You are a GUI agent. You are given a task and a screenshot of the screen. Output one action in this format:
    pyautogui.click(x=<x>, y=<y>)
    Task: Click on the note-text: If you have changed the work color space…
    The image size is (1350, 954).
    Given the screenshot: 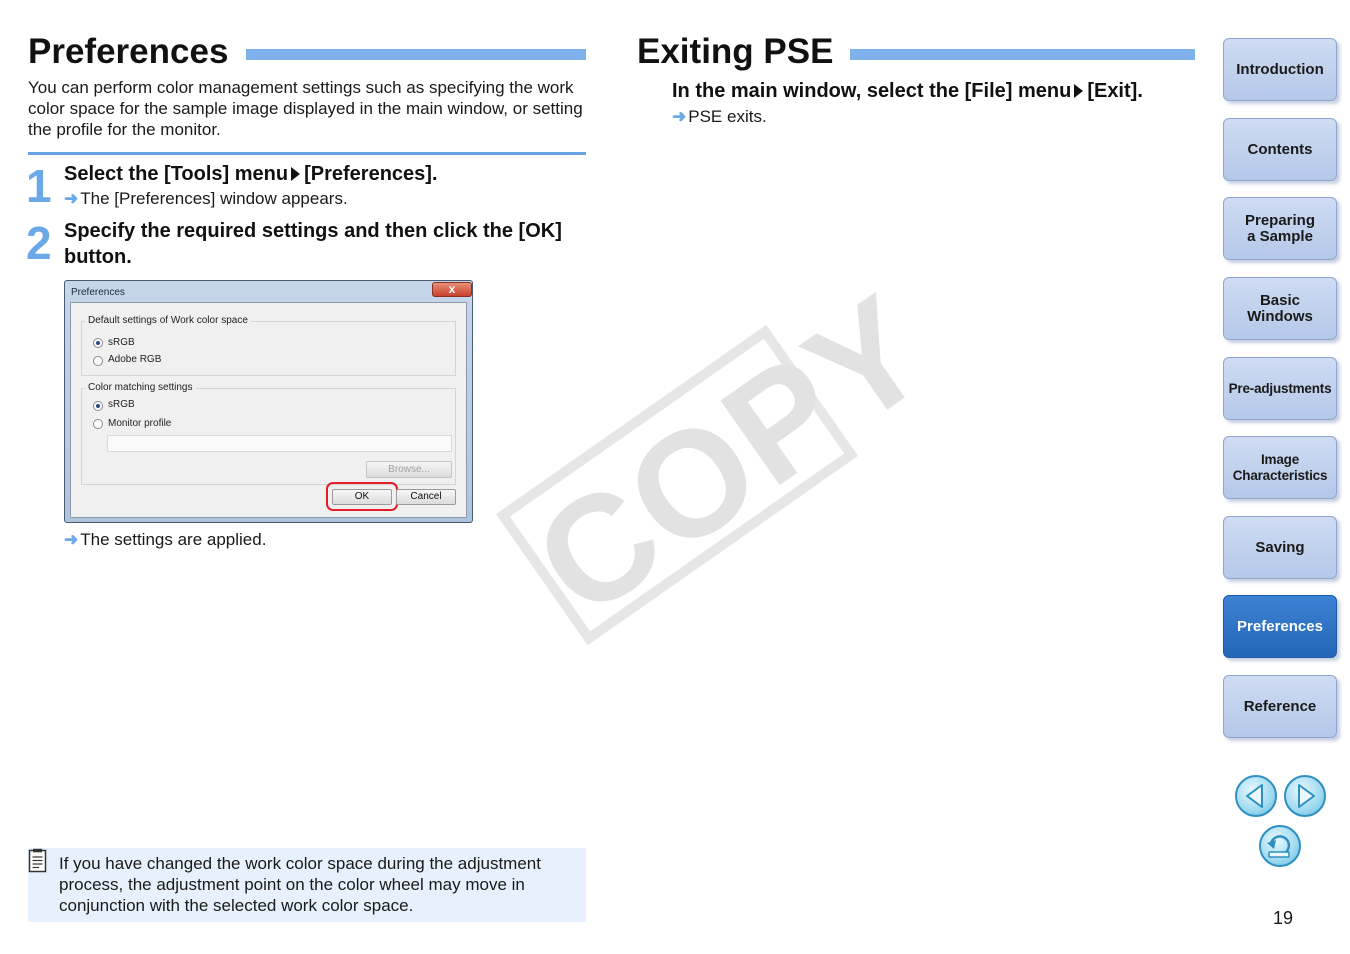 What is the action you would take?
    pyautogui.click(x=300, y=884)
    